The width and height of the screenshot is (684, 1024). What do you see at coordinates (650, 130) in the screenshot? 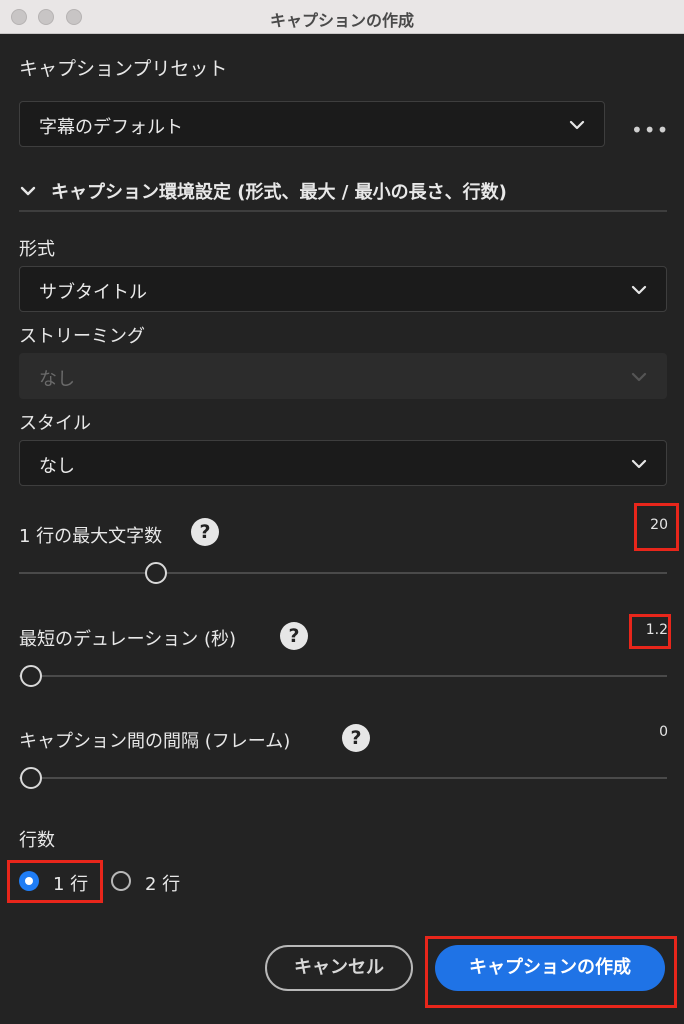
I see `more-options-icon: •••` at bounding box center [650, 130].